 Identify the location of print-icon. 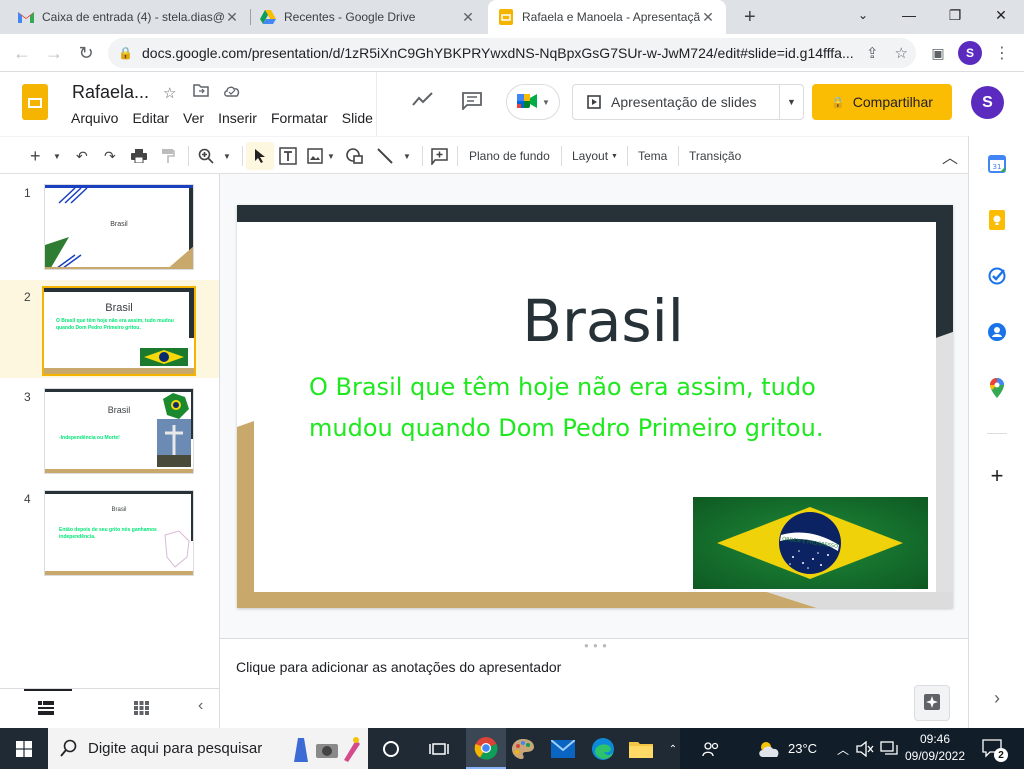
(139, 156).